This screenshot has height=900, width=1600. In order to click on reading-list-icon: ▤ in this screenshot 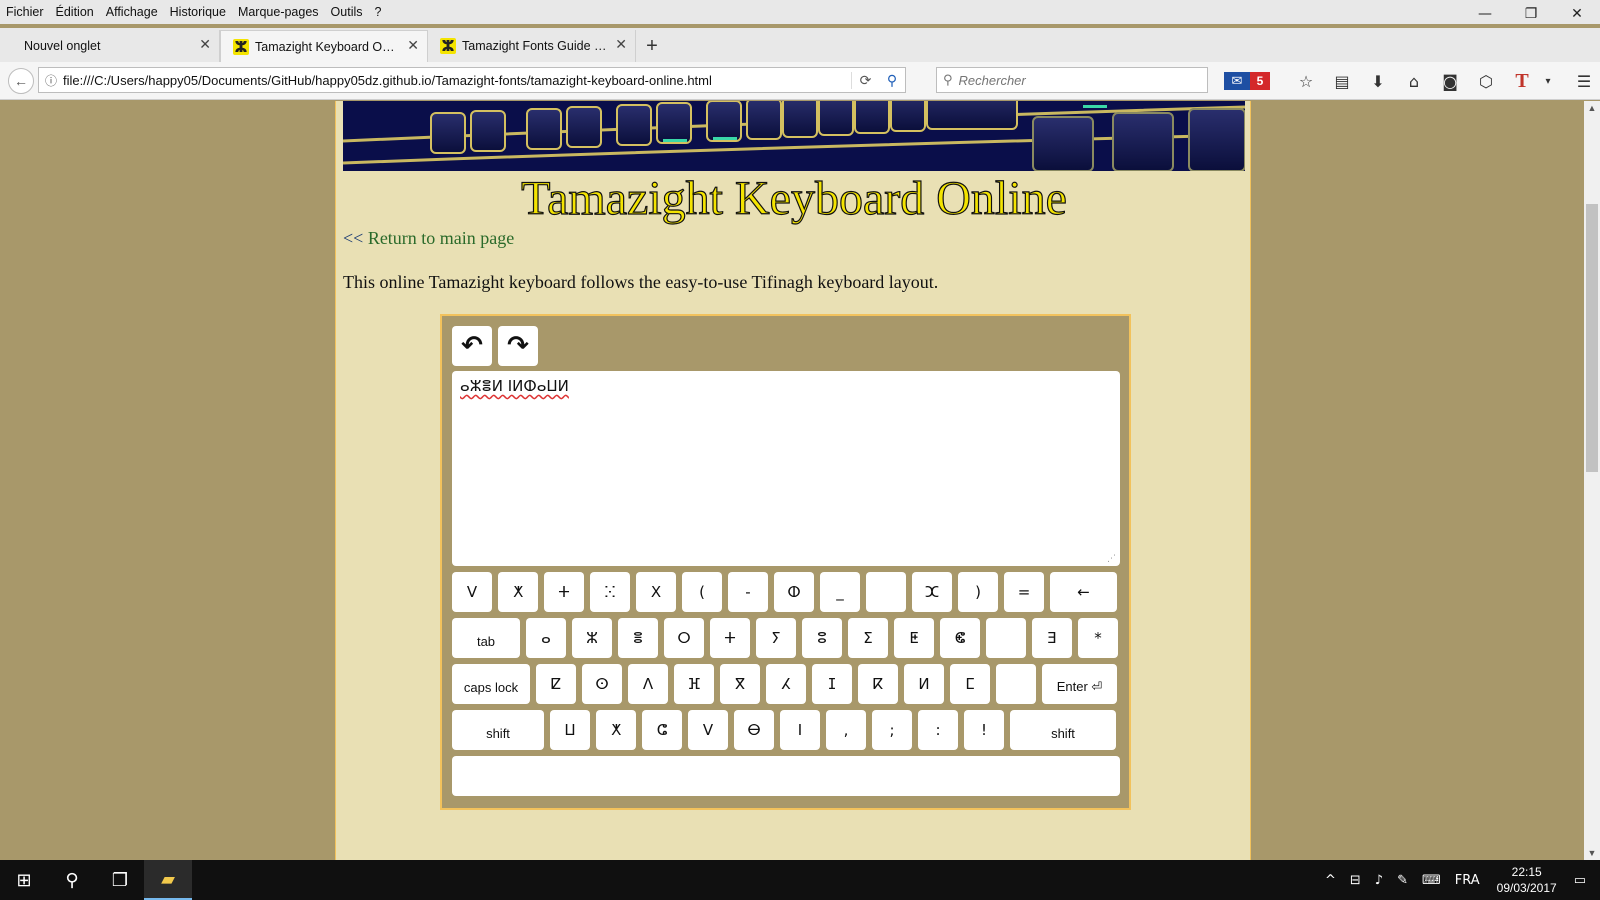, I will do `click(1342, 81)`.